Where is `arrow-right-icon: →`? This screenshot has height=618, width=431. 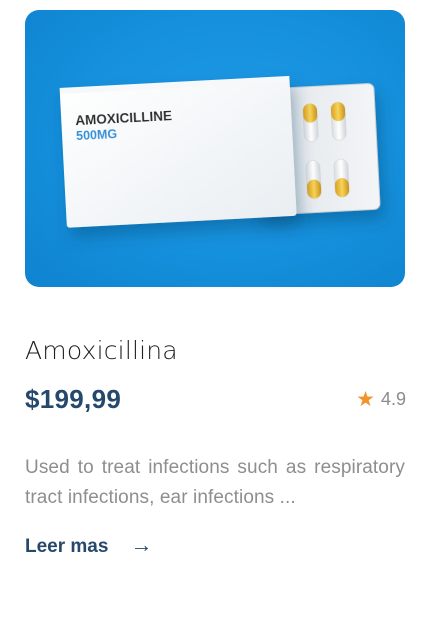 arrow-right-icon: → is located at coordinates (141, 544).